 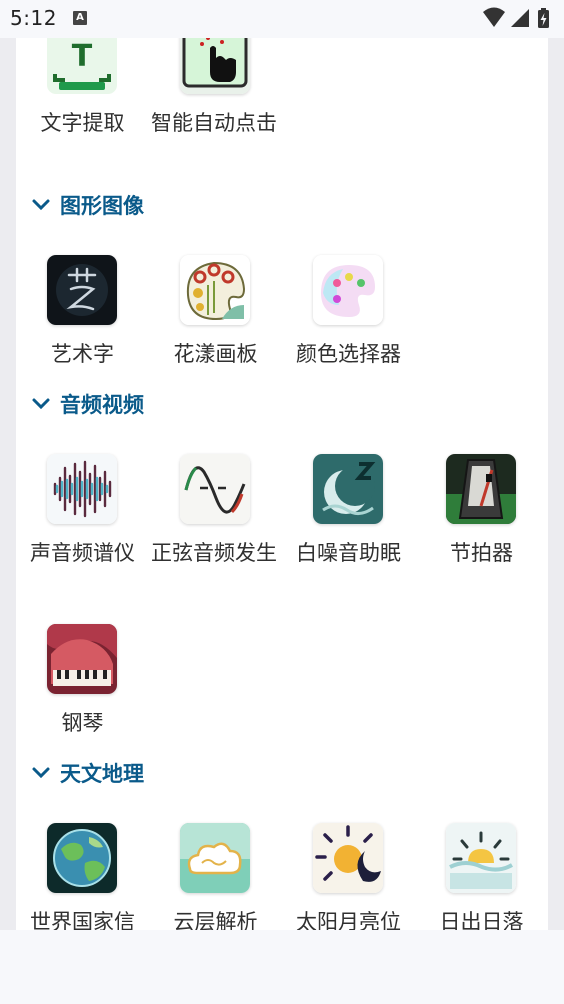 I want to click on tool-label: 节拍器, so click(x=481, y=553).